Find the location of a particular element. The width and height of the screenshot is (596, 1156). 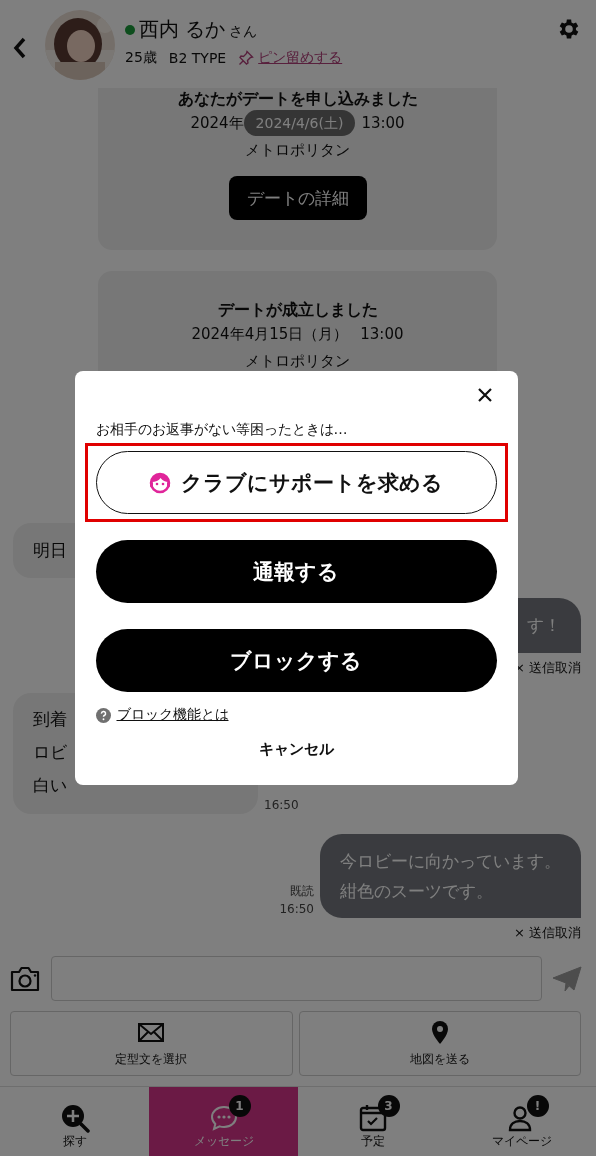

unsend-link: × 送信取消 is located at coordinates (547, 933).